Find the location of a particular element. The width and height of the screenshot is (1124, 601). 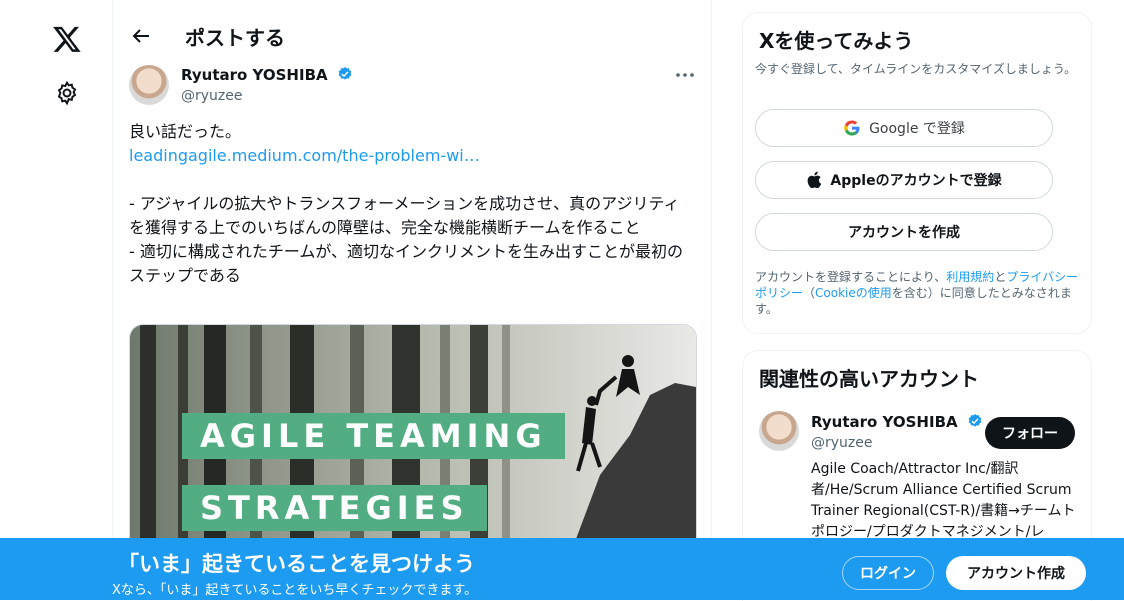

terms-text: （ is located at coordinates (809, 293).